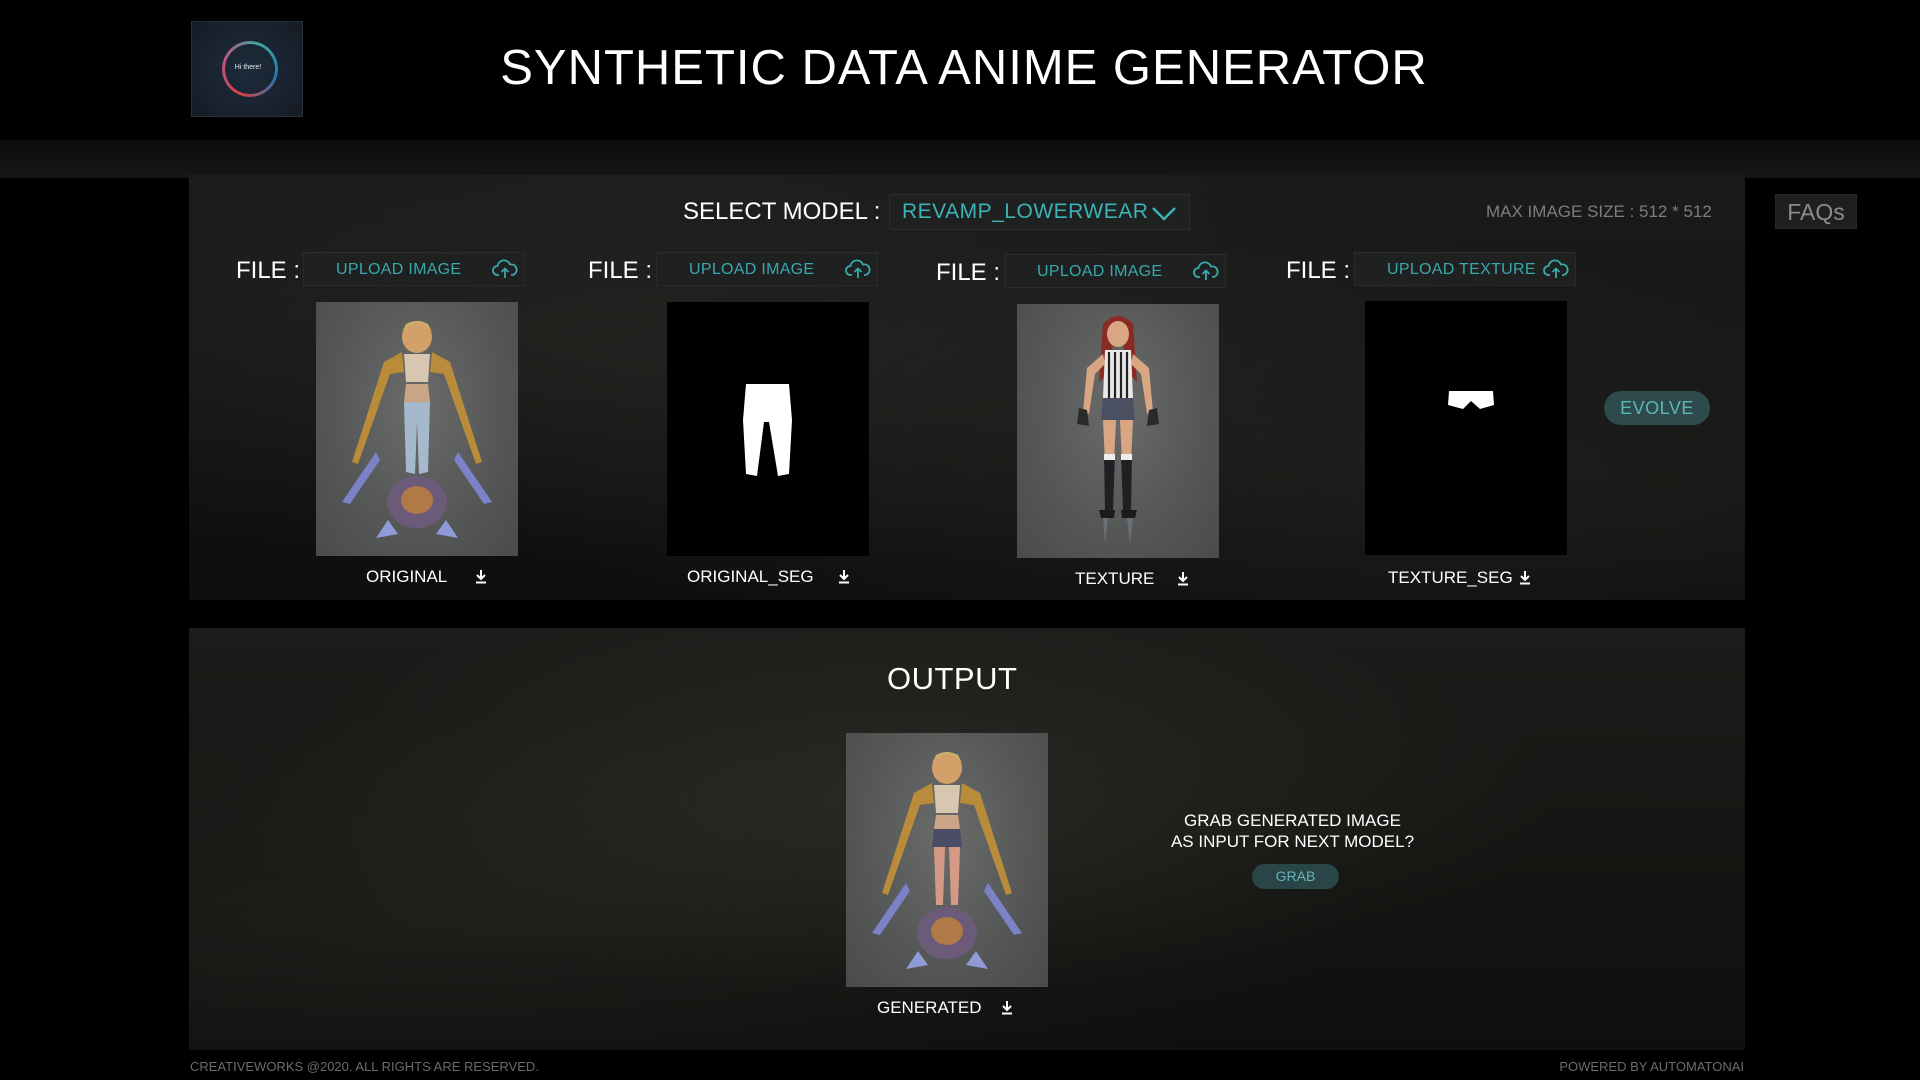 This screenshot has width=1920, height=1080. I want to click on upload-texture-button: UPLOAD TEXTURE, so click(1465, 269).